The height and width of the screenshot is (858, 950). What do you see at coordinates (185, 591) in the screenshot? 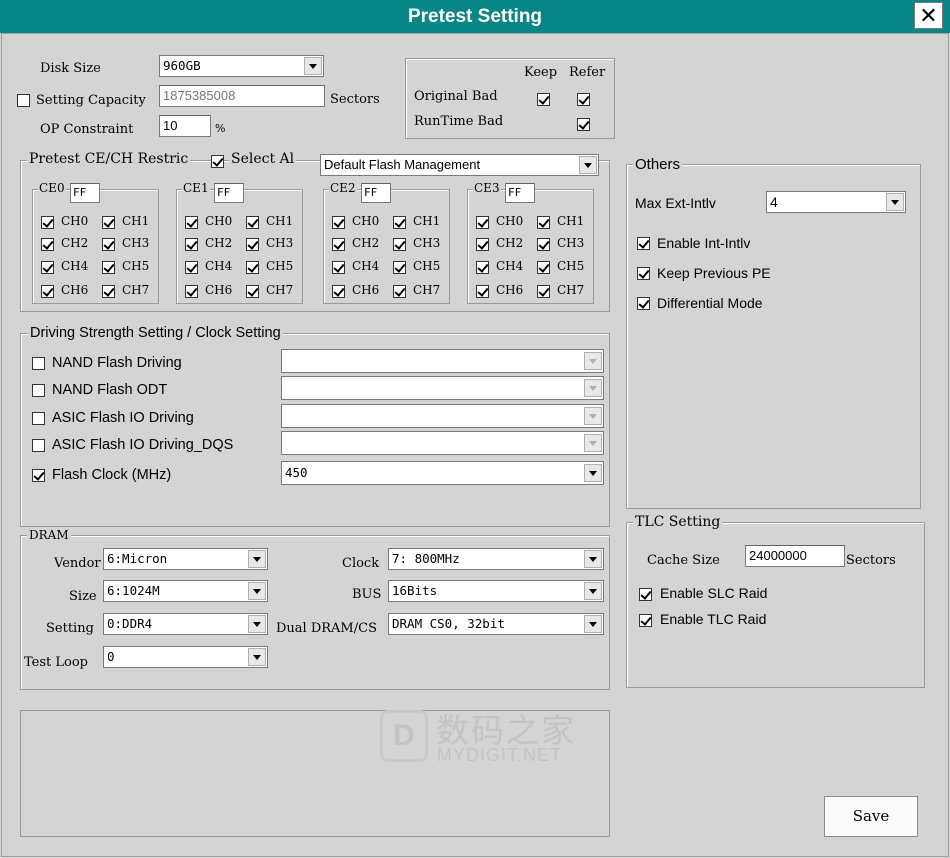
I see `size-select: 6:1024M` at bounding box center [185, 591].